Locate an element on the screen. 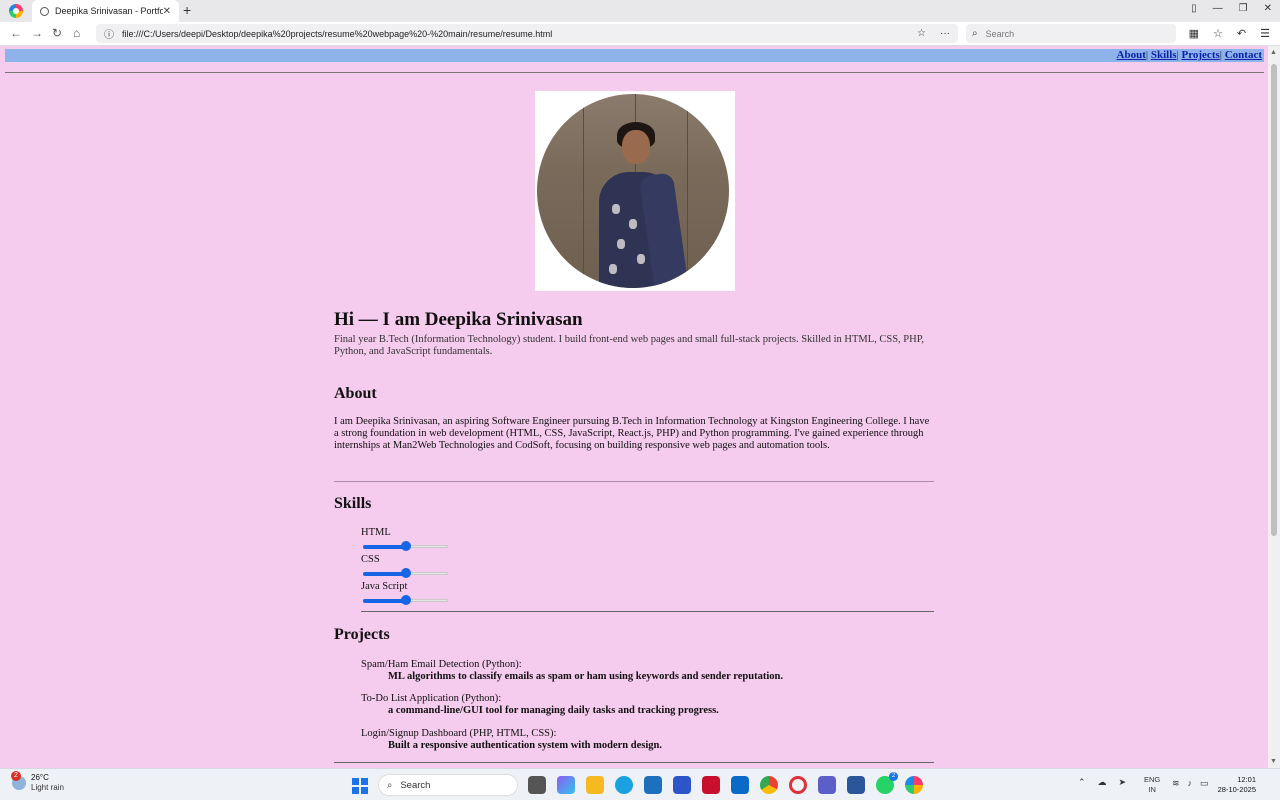 The width and height of the screenshot is (1280, 800). clock: 12:01 28-10-2025 is located at coordinates (1237, 785).